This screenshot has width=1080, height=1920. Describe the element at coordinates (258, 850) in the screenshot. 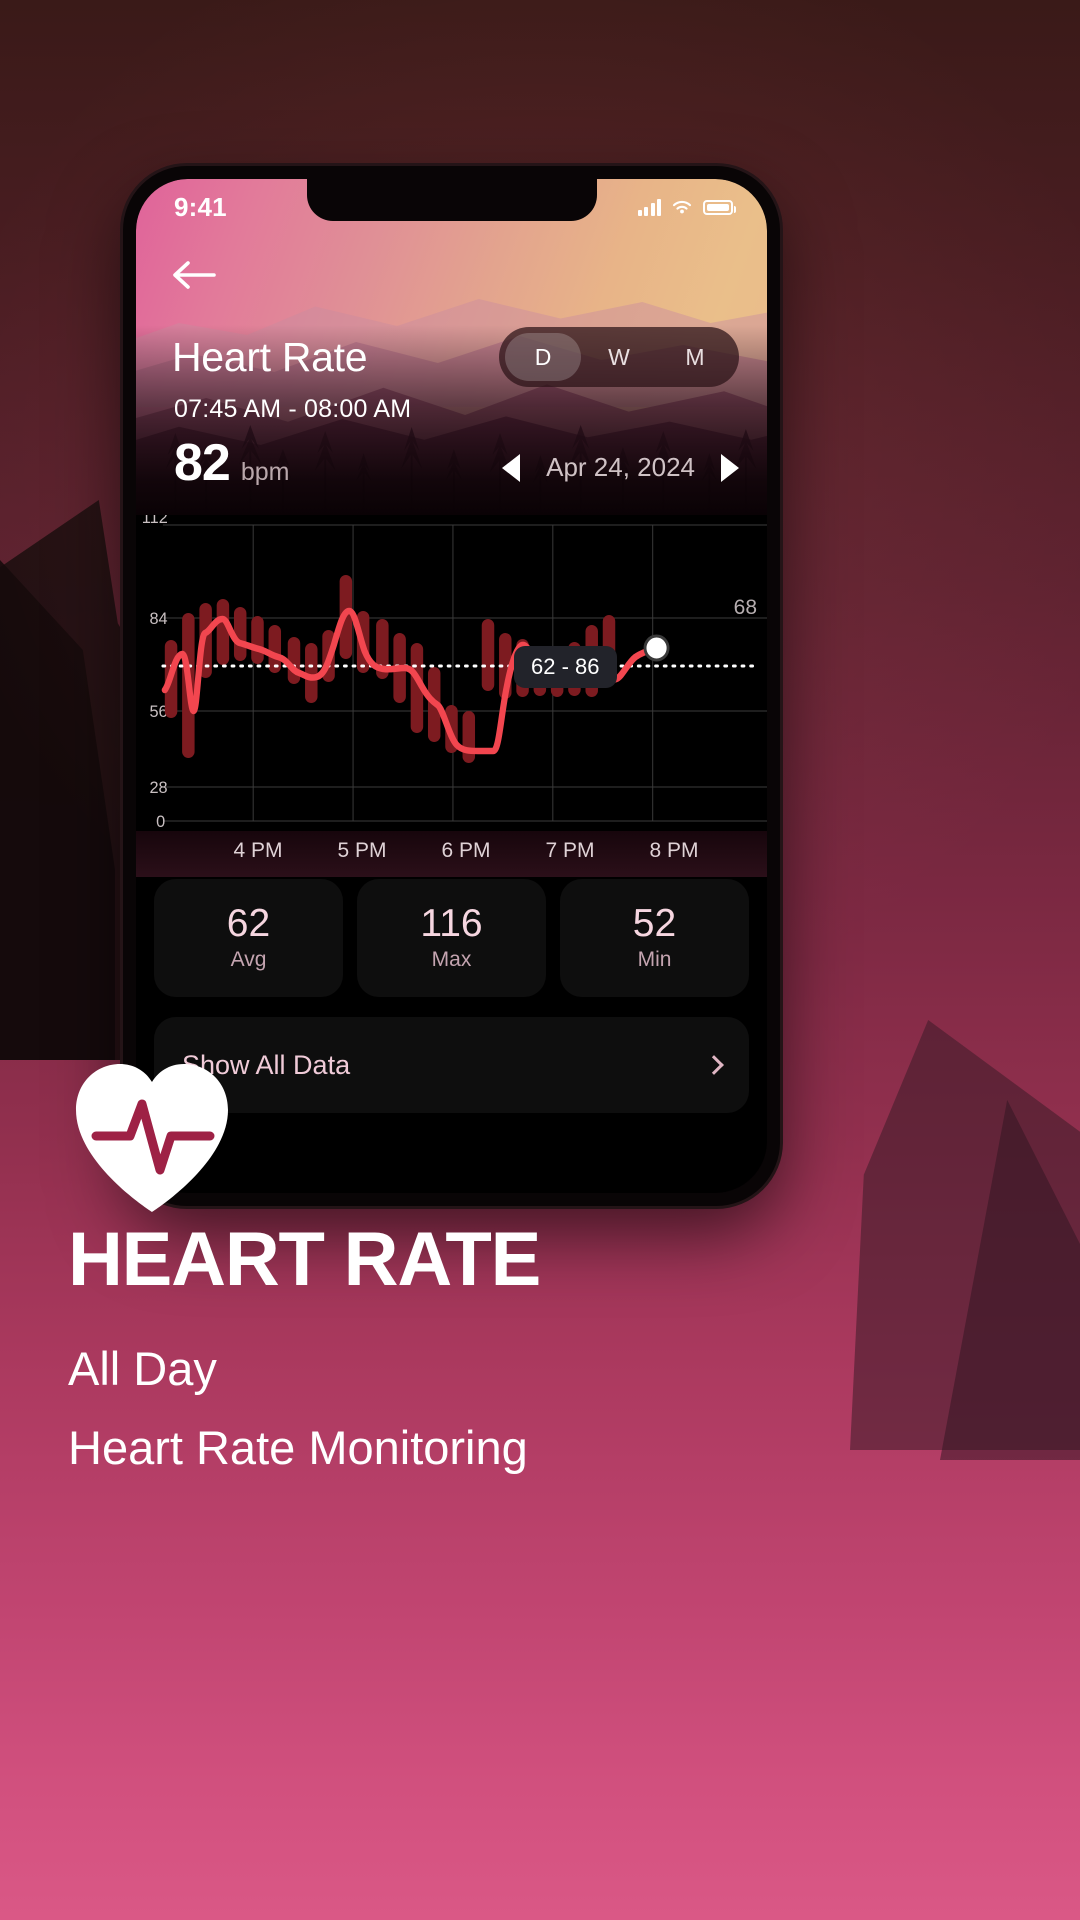

I see `xtick-4pm: 4 PM` at that location.